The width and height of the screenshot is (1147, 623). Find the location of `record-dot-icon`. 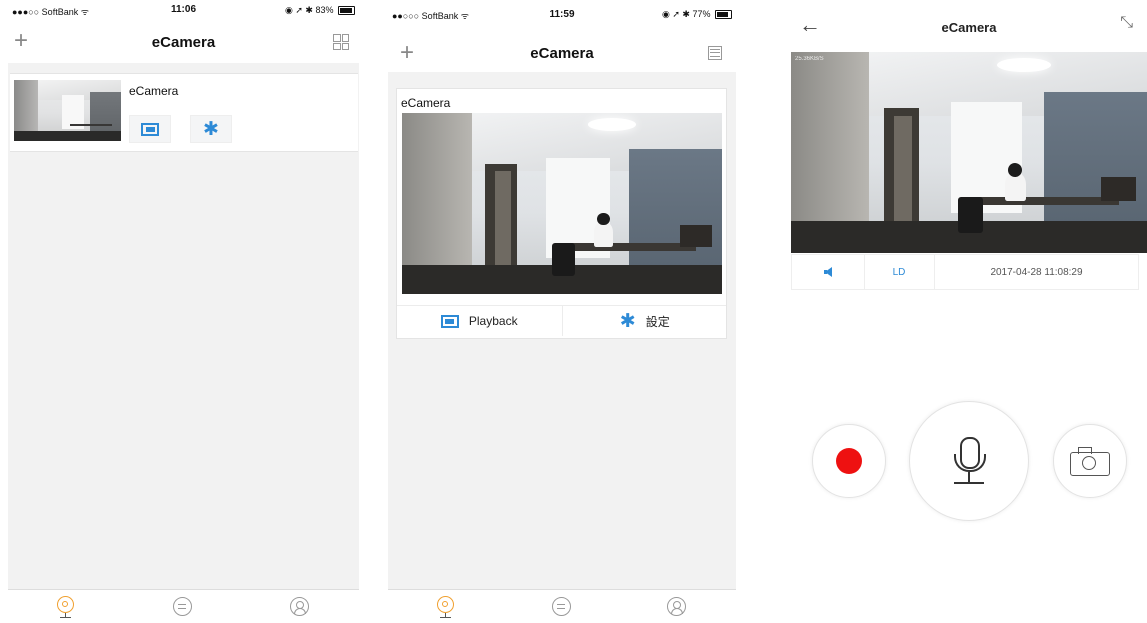

record-dot-icon is located at coordinates (849, 461).